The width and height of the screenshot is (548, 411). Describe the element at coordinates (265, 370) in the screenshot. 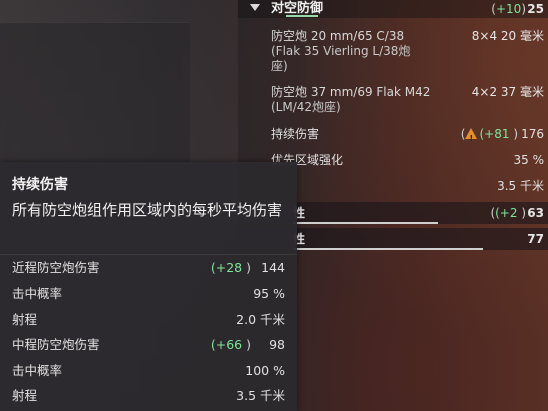

I see `tooltip-row-value: 100 %` at that location.